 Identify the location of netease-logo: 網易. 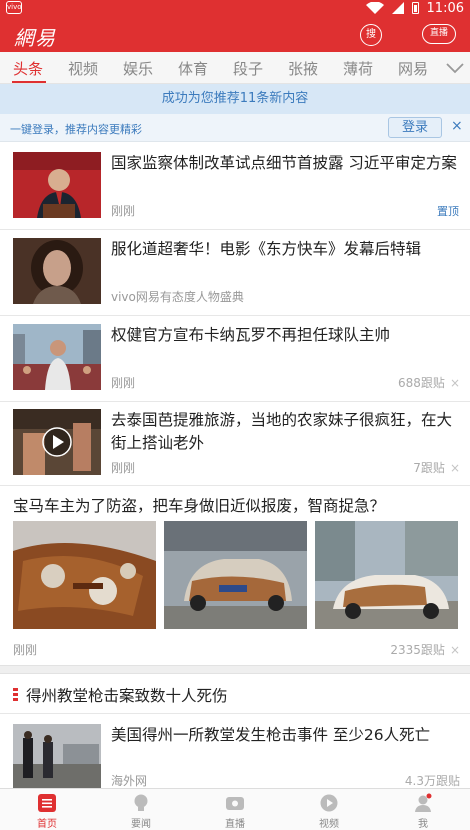
(35, 38).